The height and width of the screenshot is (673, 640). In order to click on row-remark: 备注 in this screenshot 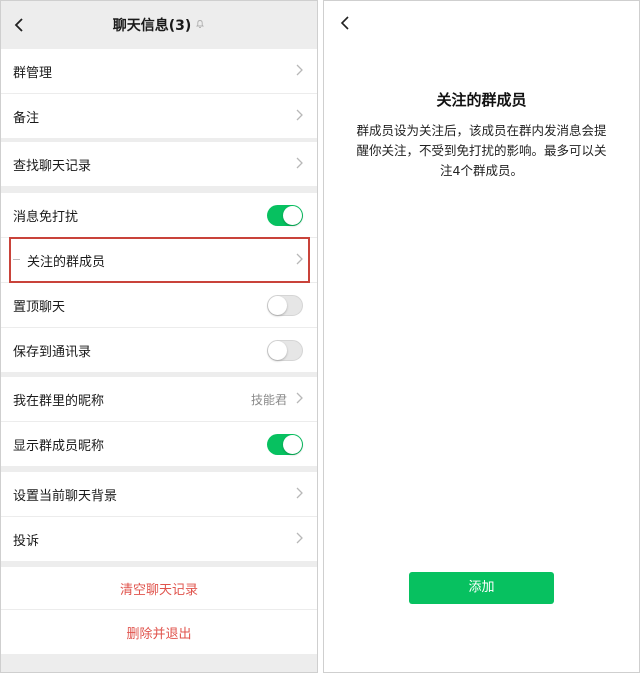, I will do `click(159, 116)`.